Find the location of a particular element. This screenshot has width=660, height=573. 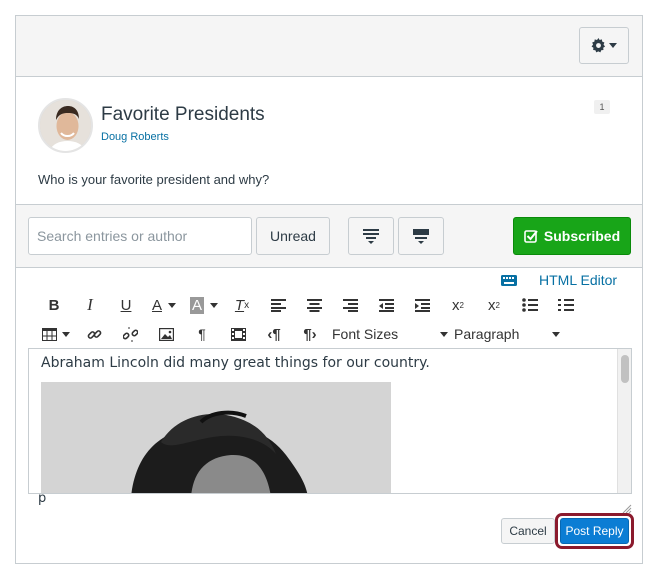

ltr-icon: ‹¶ is located at coordinates (274, 334).